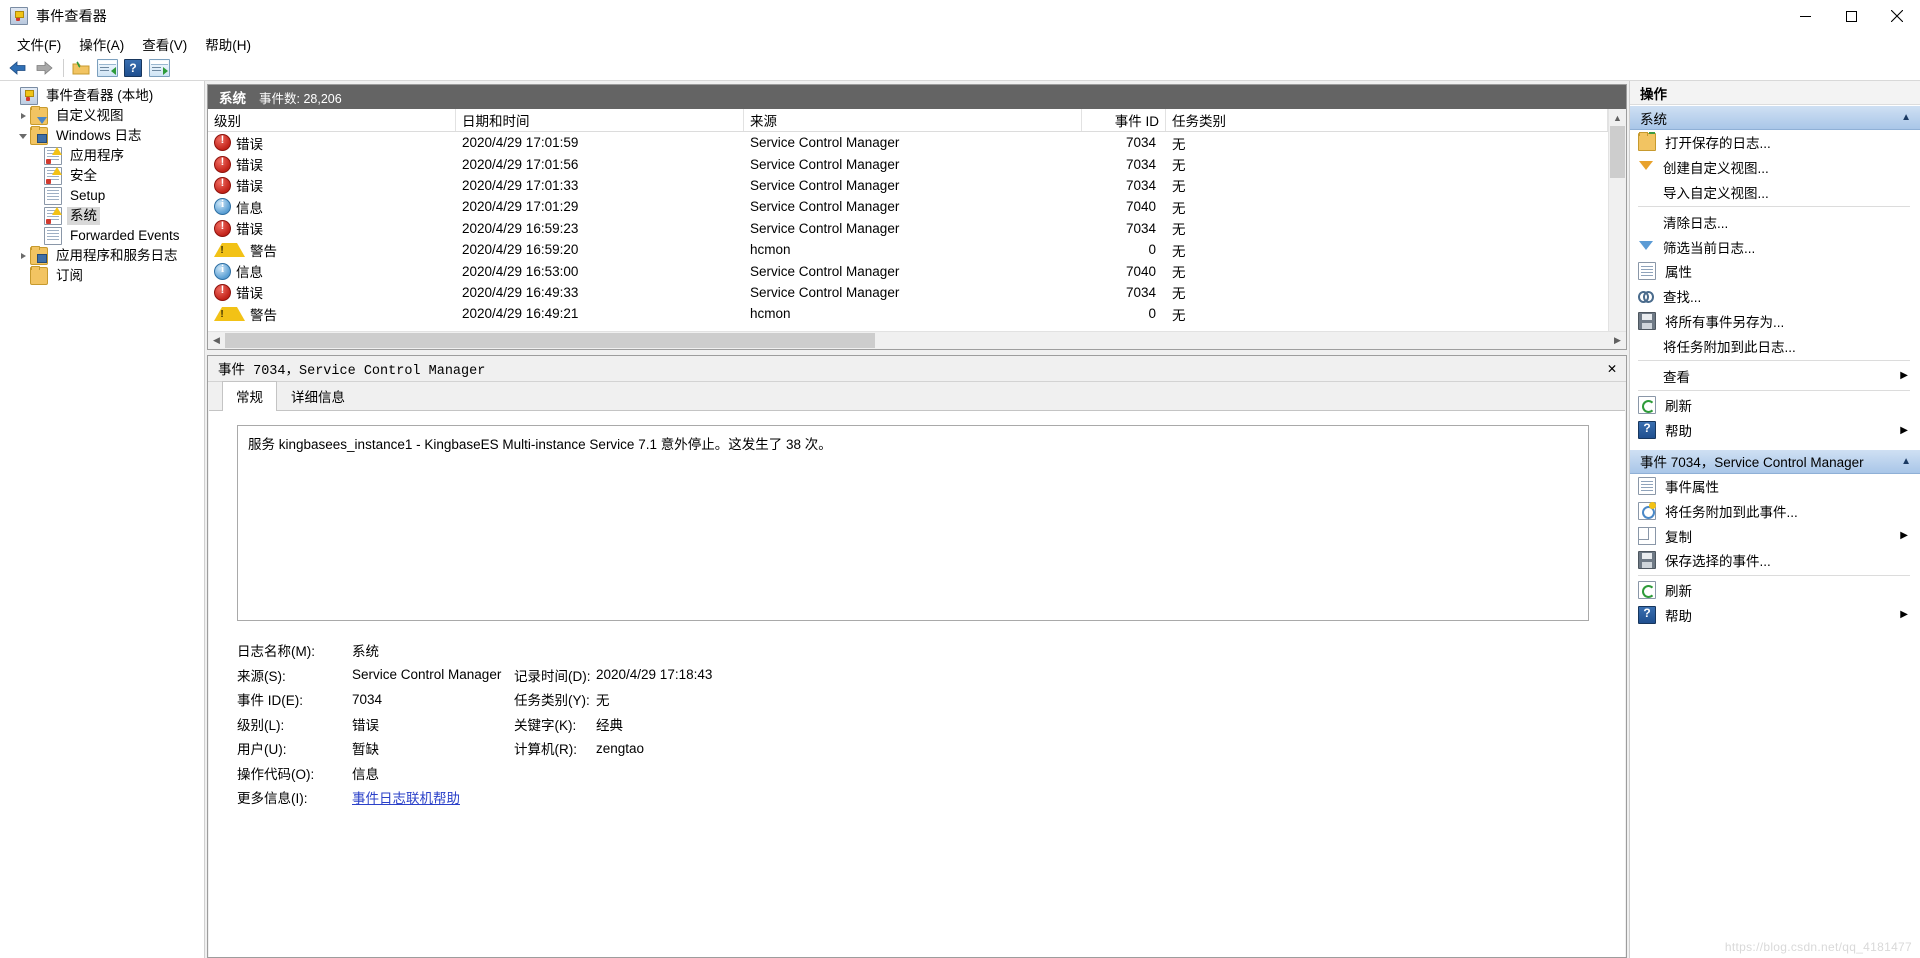 This screenshot has width=1920, height=958. Describe the element at coordinates (1647, 320) in the screenshot. I see `save-icon` at that location.